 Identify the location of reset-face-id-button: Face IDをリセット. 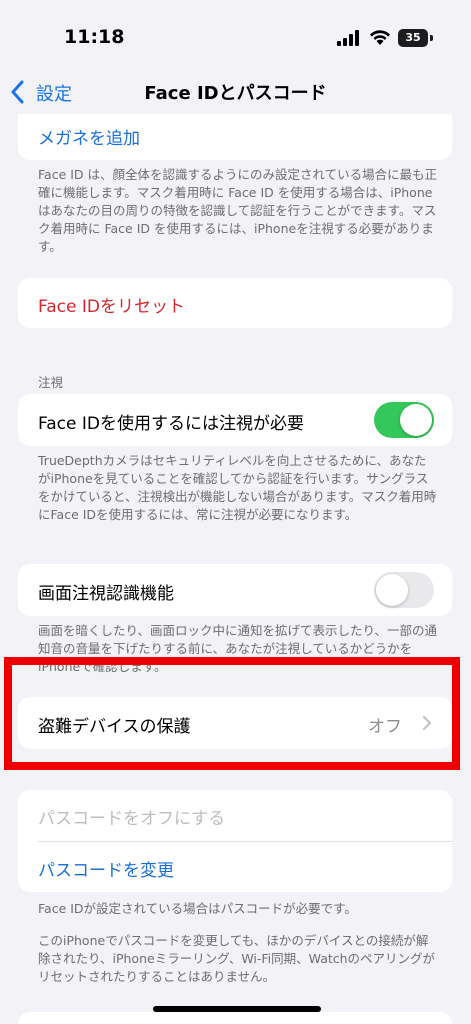
(111, 304).